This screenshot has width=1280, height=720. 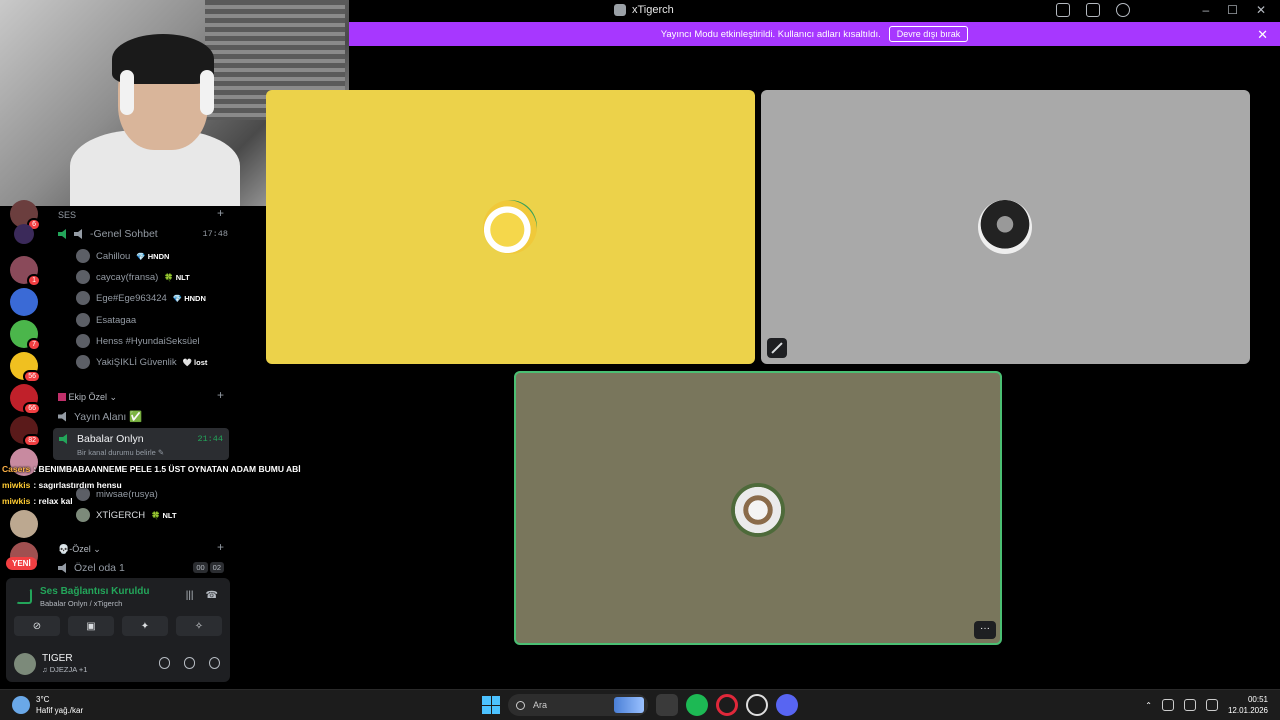 What do you see at coordinates (758, 508) in the screenshot?
I see `participant-tile-speaking: ···` at bounding box center [758, 508].